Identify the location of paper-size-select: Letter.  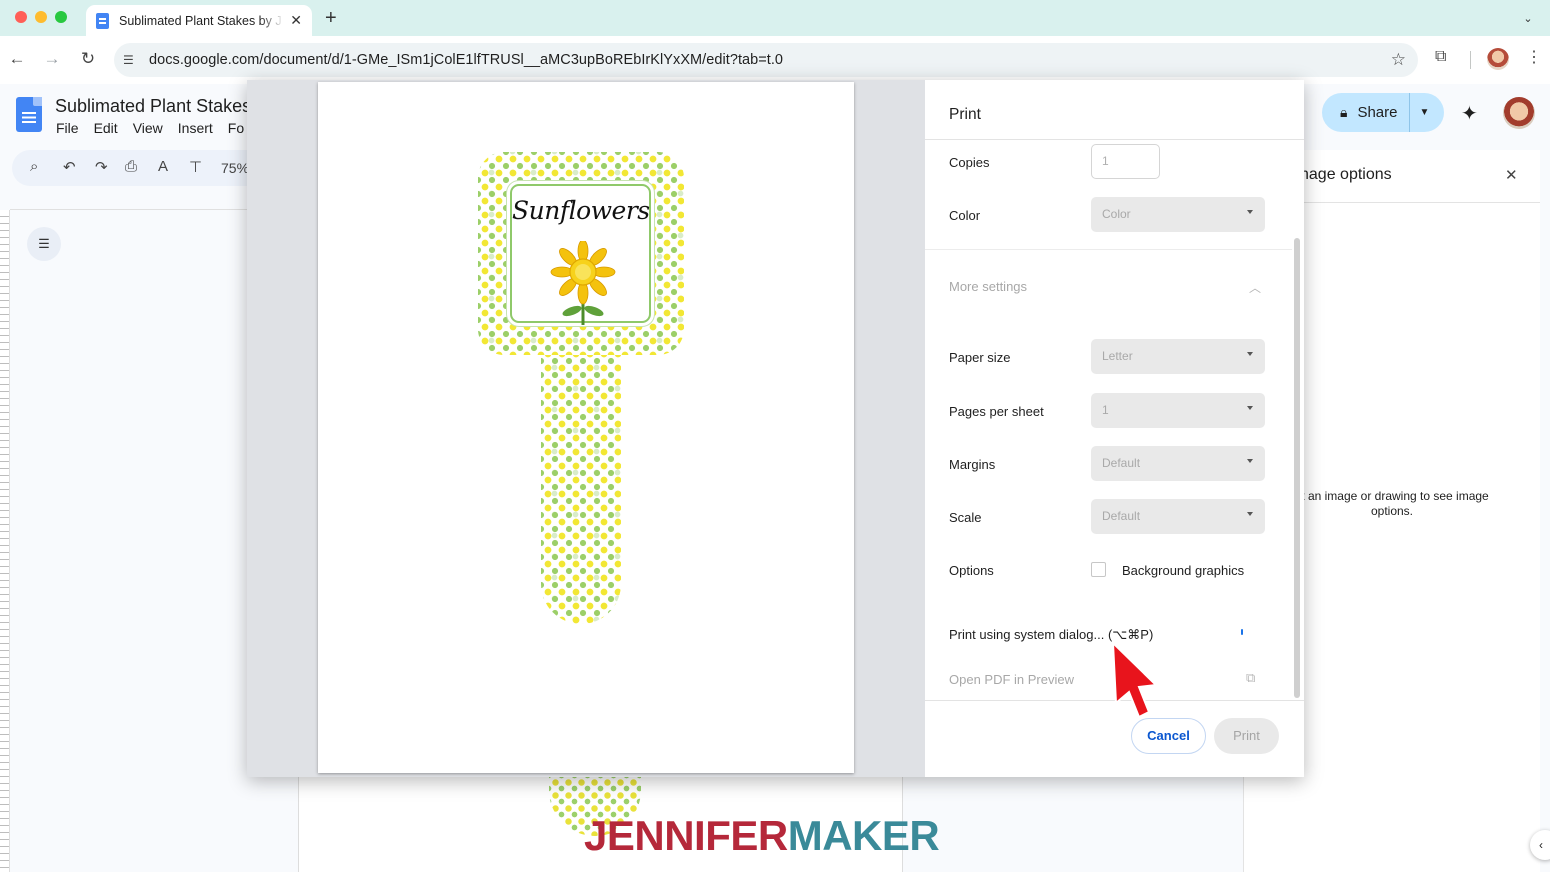
(1178, 356).